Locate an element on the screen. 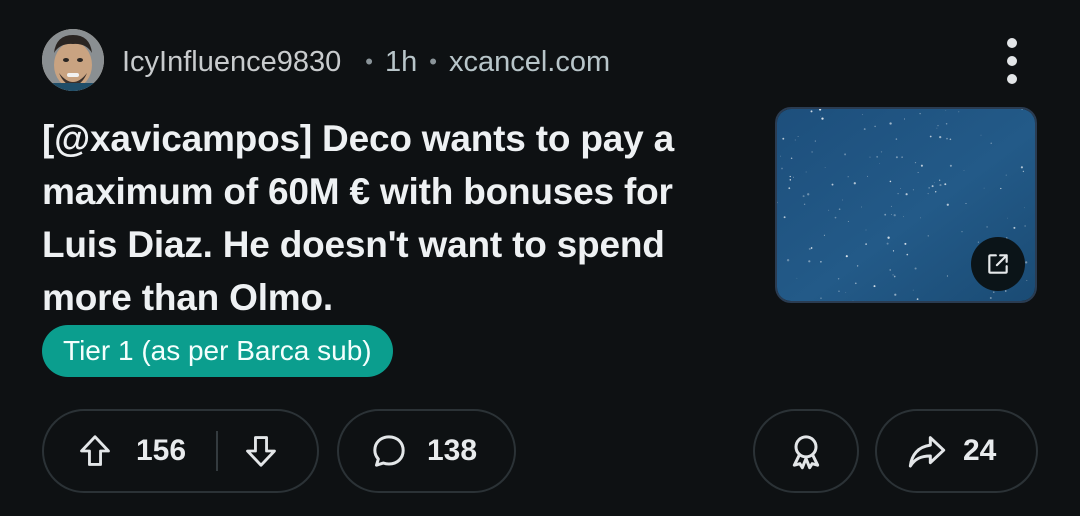 This screenshot has width=1080, height=516. source-domain: xcancel.com is located at coordinates (529, 62).